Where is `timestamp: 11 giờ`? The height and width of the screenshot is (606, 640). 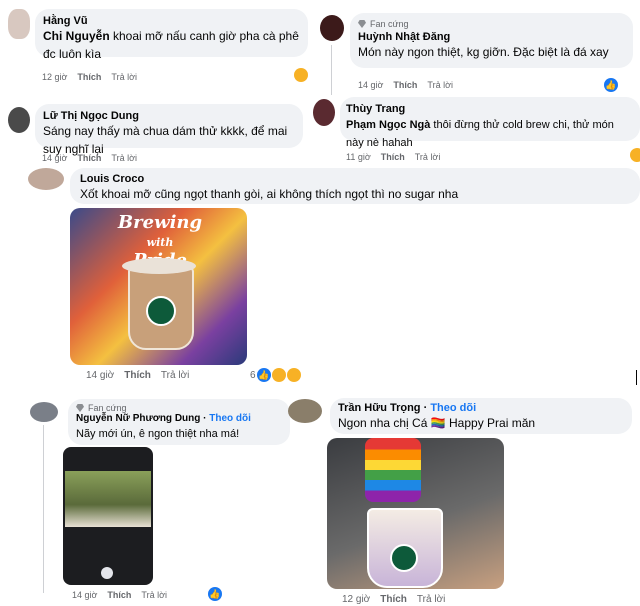
timestamp: 11 giờ is located at coordinates (358, 157).